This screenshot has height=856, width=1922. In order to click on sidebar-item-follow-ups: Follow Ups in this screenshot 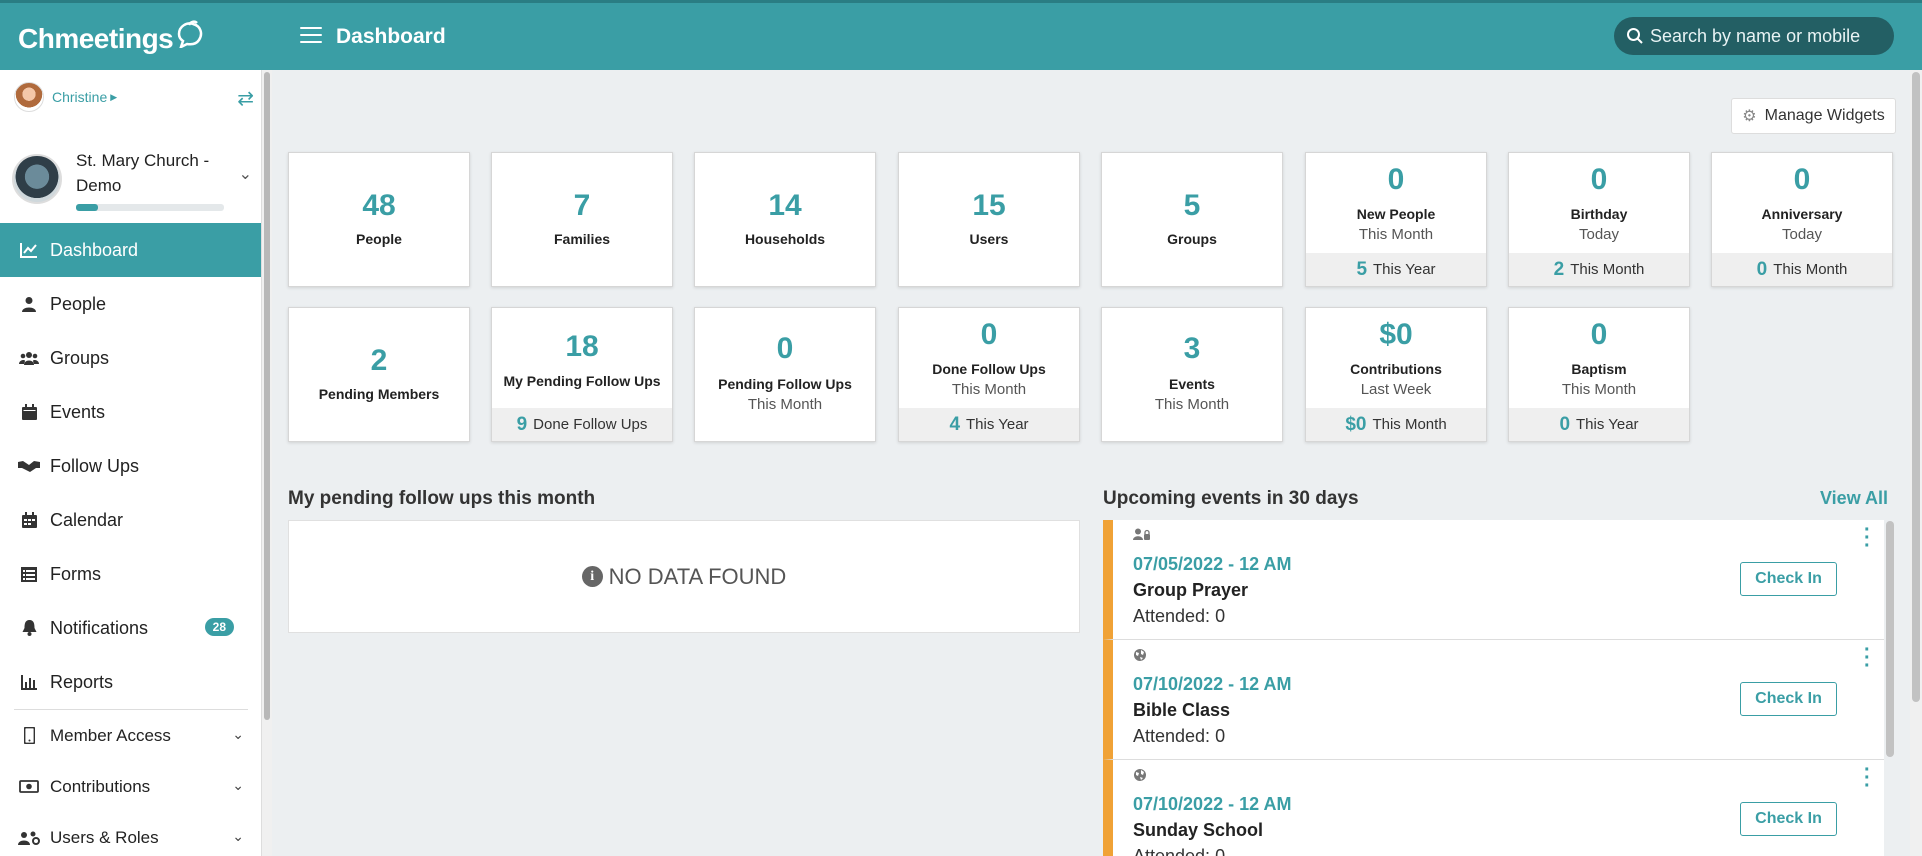, I will do `click(130, 466)`.